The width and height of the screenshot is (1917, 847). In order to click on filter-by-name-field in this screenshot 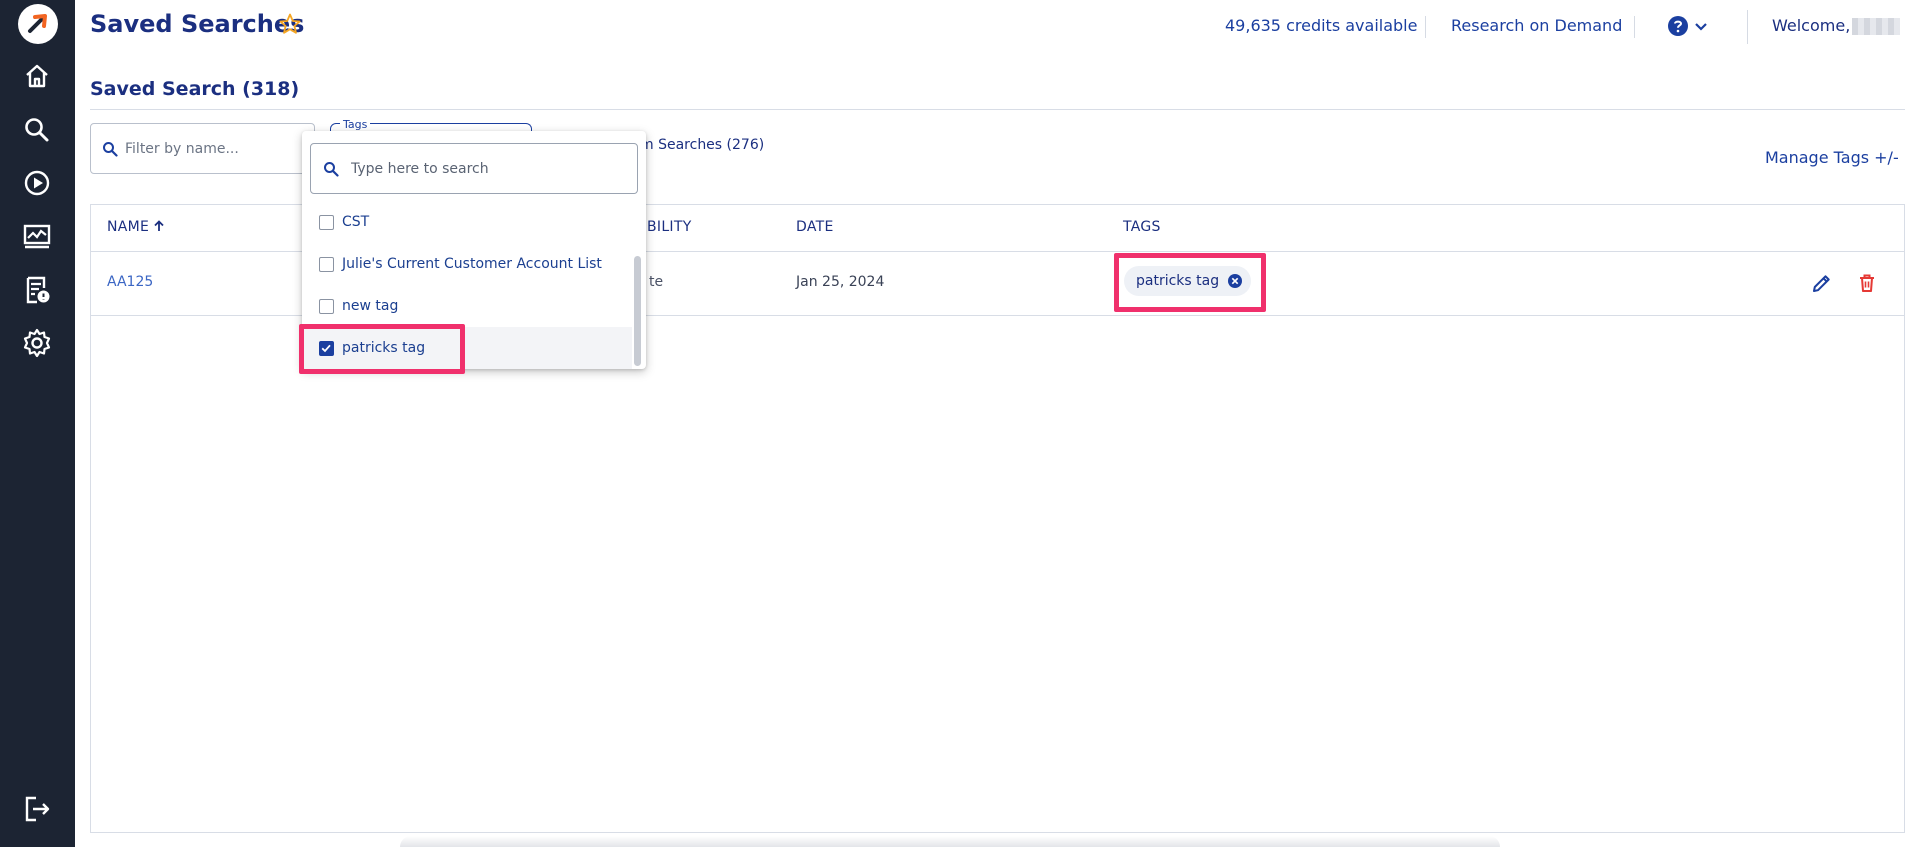, I will do `click(202, 148)`.